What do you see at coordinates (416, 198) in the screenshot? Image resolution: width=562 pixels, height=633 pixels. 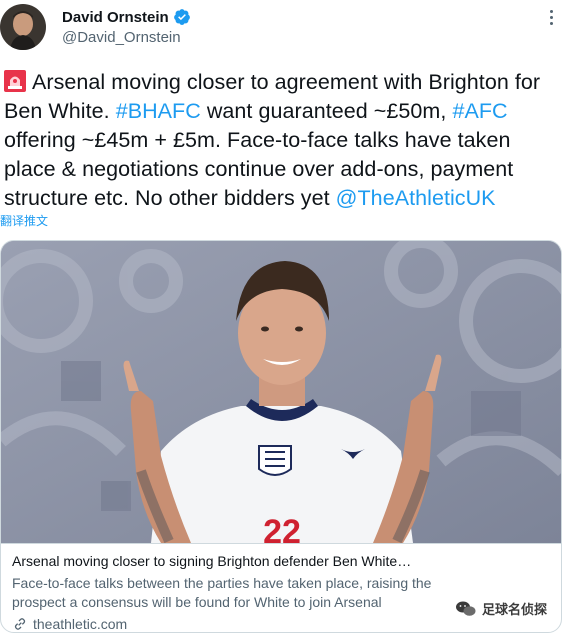 I see `mention-theathleticuk: @TheAthleticUK` at bounding box center [416, 198].